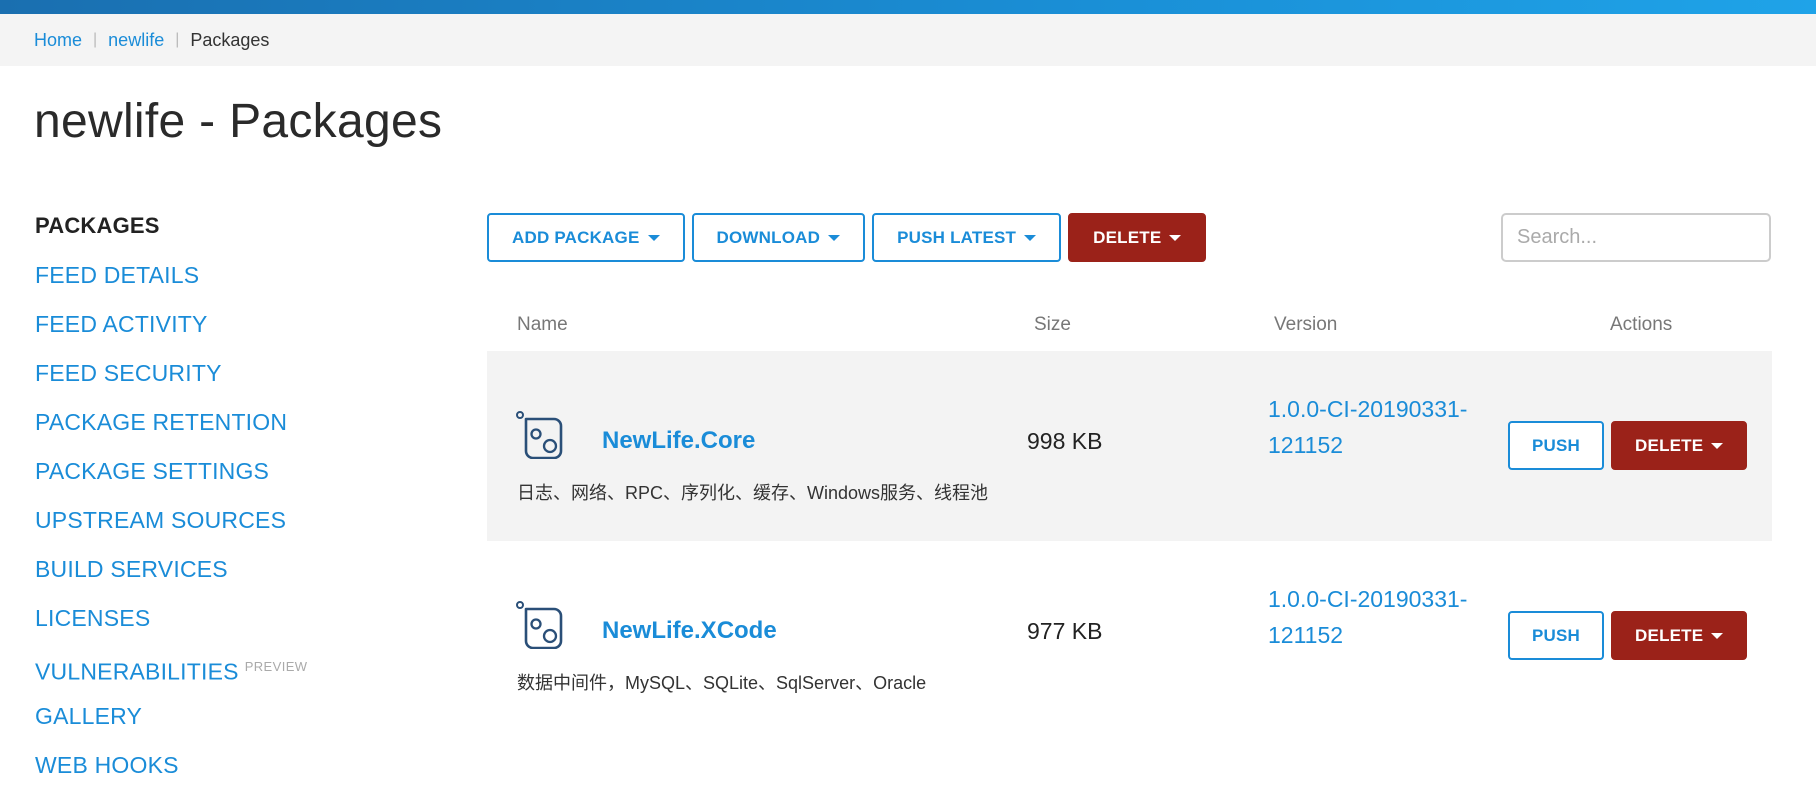 The image size is (1816, 797). I want to click on sidebar-item-label: FEED SECURITY, so click(128, 373).